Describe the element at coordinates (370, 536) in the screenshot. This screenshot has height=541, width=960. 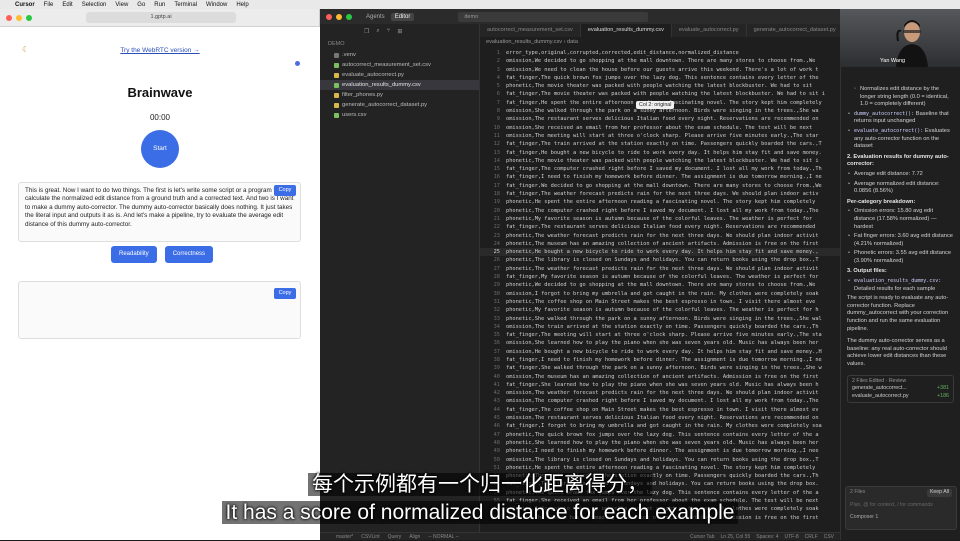
I see `csvlint-status: CSVLint` at that location.